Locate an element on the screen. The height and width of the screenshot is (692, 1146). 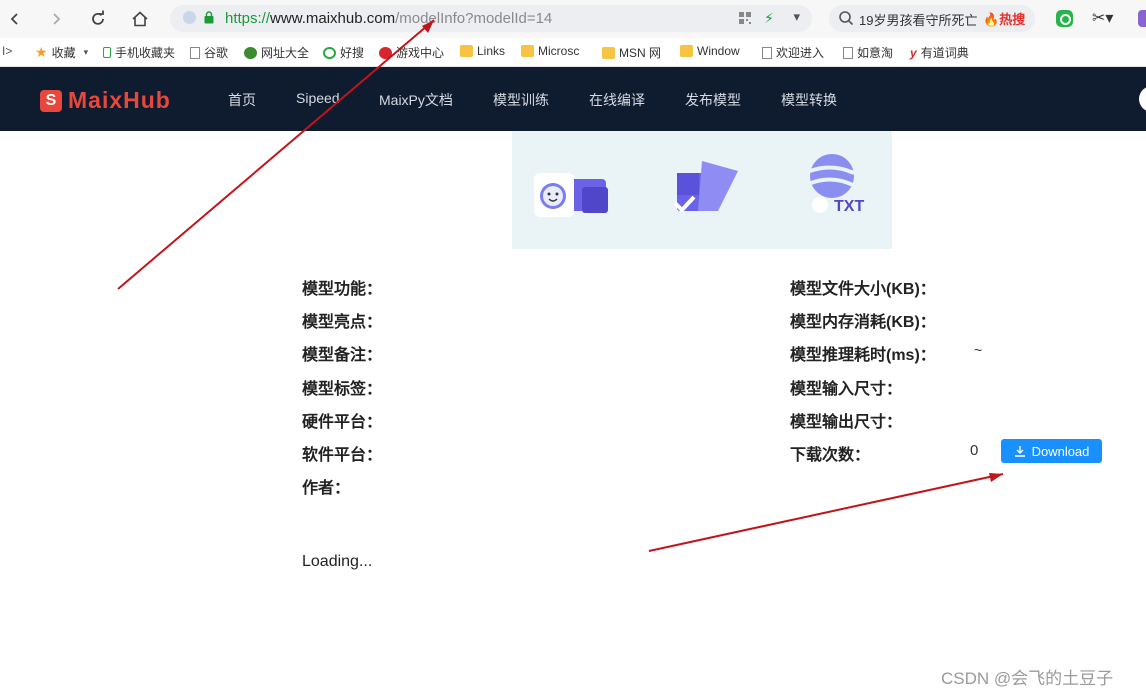
label-model-highlights: 模型亮点： is located at coordinates (342, 322).